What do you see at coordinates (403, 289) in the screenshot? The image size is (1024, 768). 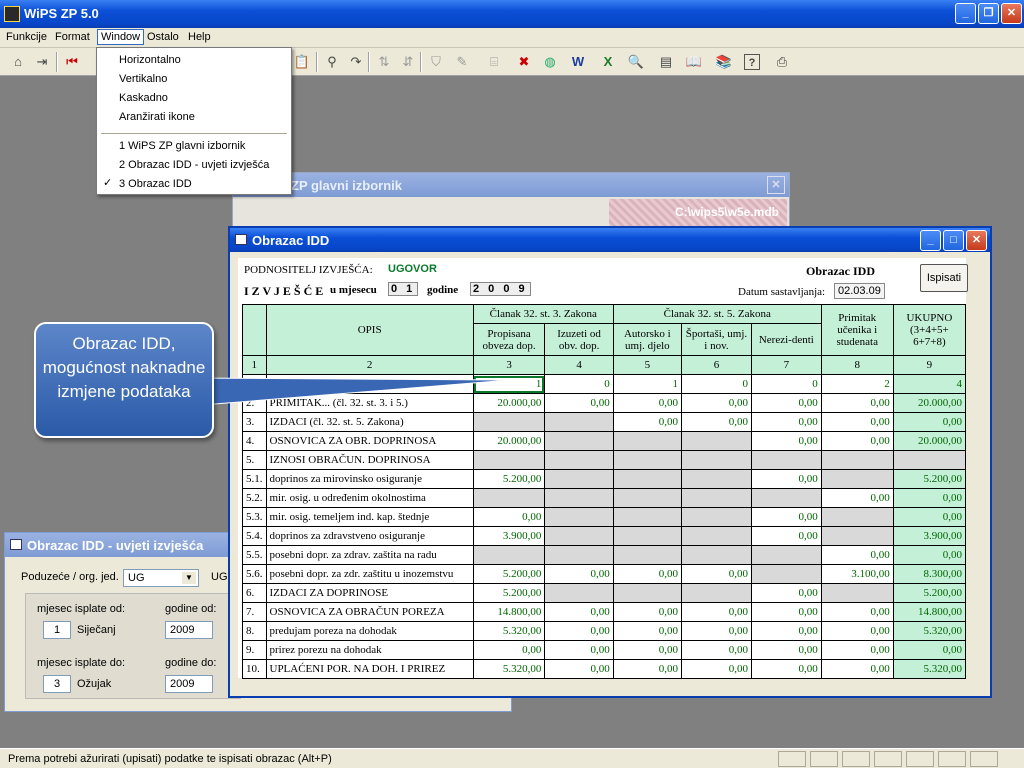 I see `mjesec-value: 0 1` at bounding box center [403, 289].